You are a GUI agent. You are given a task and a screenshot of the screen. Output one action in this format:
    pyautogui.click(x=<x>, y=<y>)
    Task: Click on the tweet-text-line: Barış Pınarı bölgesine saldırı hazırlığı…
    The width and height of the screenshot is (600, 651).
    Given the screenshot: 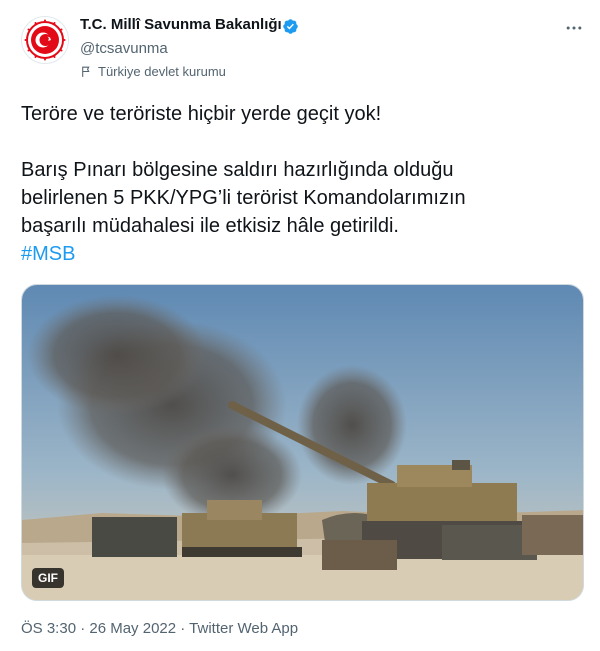 What is the action you would take?
    pyautogui.click(x=237, y=170)
    